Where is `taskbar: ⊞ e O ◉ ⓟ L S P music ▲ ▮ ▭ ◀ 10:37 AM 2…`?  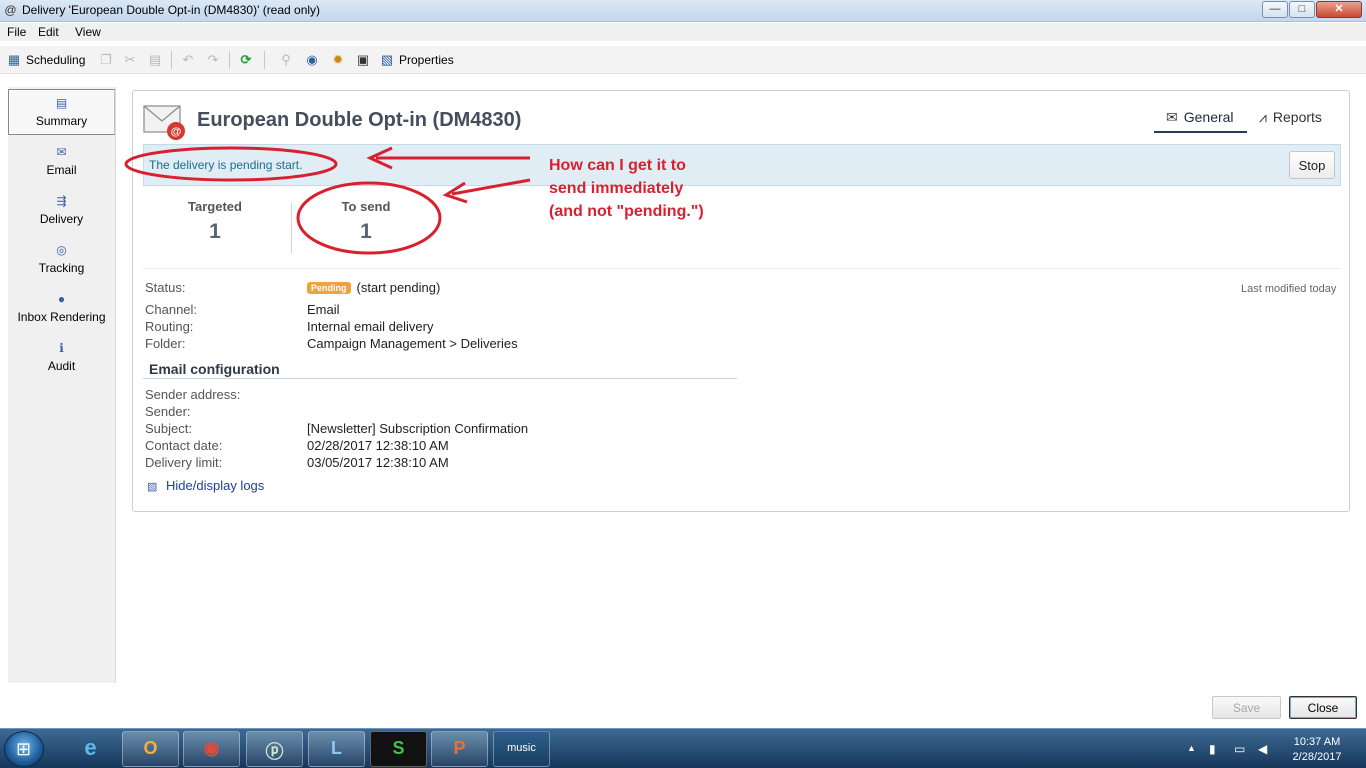 taskbar: ⊞ e O ◉ ⓟ L S P music ▲ ▮ ▭ ◀ 10:37 AM 2… is located at coordinates (683, 748).